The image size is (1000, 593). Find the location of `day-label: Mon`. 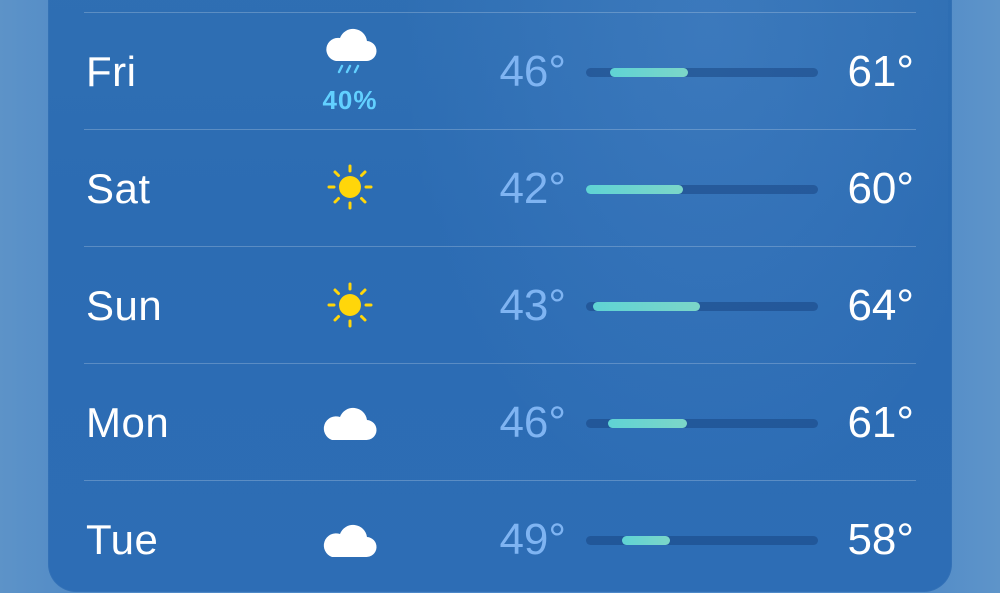

day-label: Mon is located at coordinates (128, 422).